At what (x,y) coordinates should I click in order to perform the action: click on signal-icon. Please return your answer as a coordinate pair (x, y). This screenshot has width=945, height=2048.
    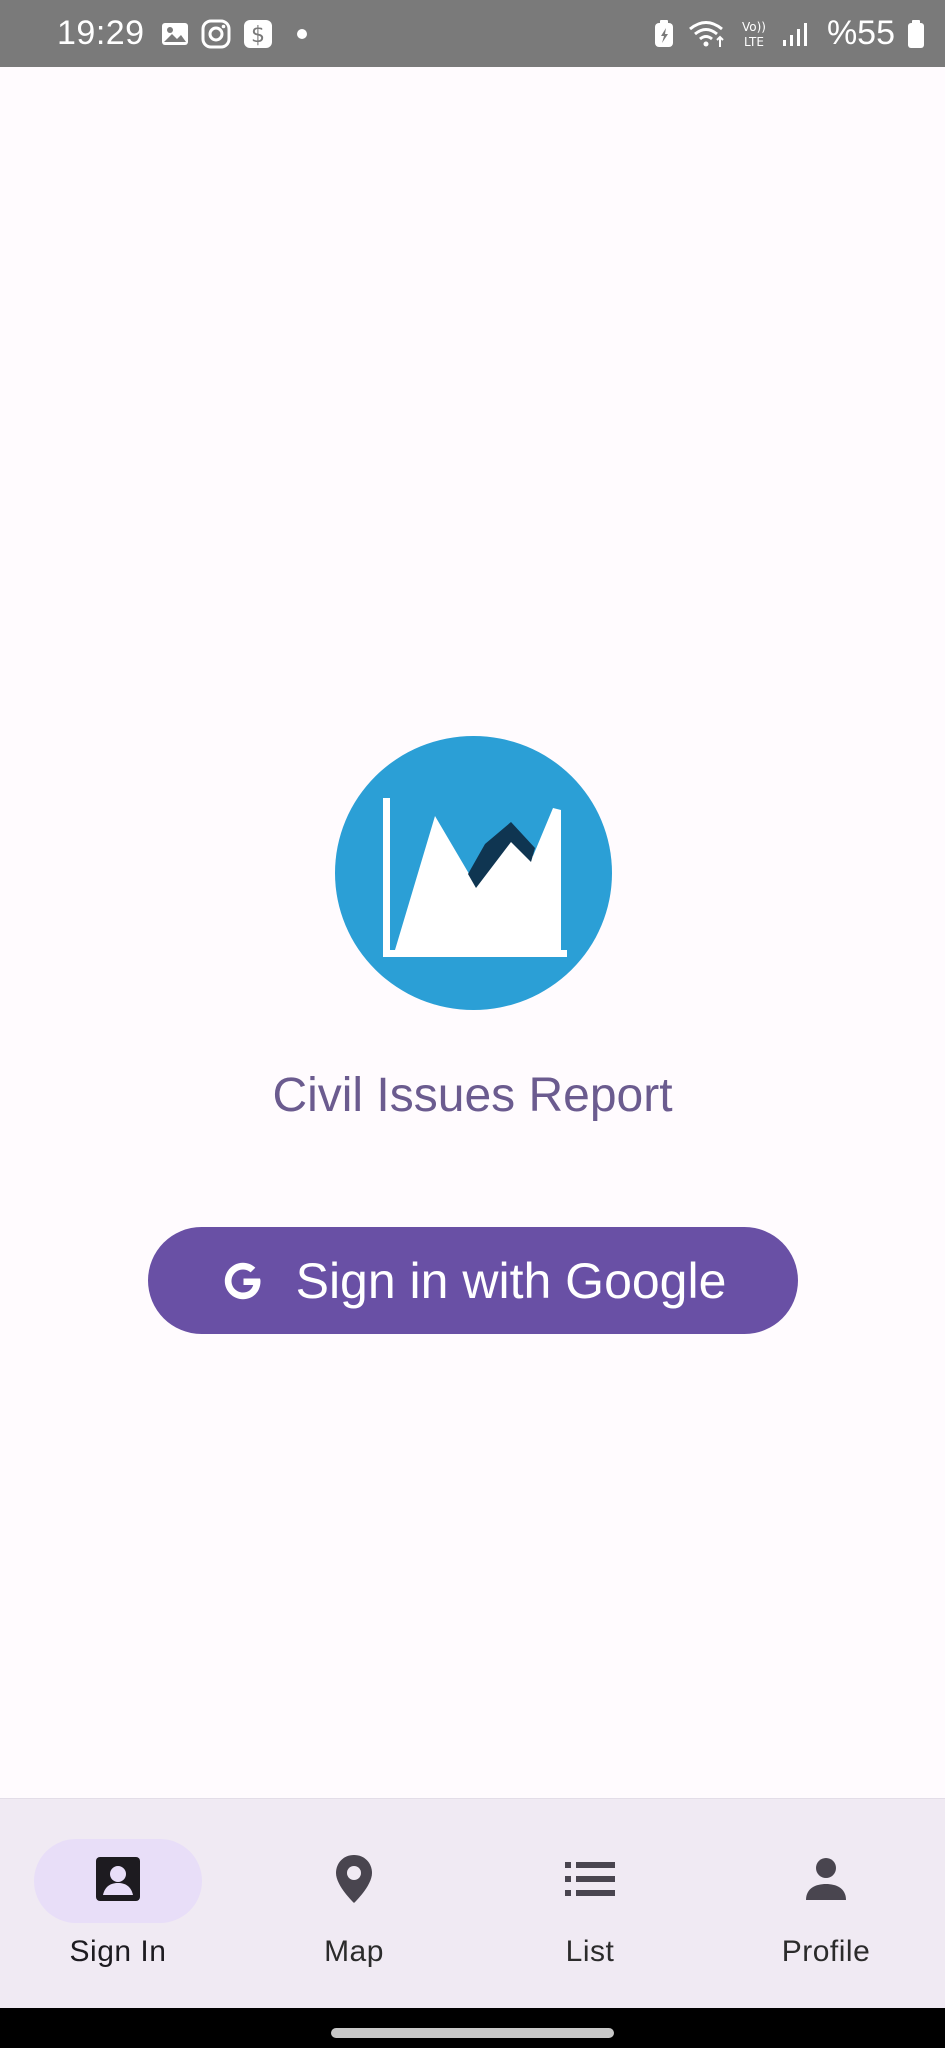
    Looking at the image, I should click on (795, 34).